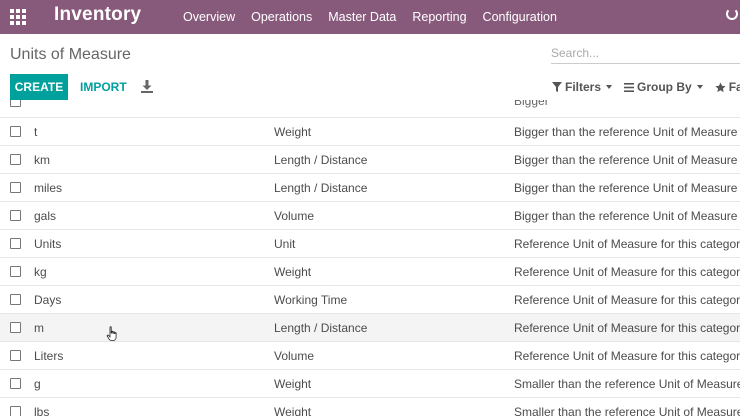  What do you see at coordinates (732, 14) in the screenshot?
I see `refresh-icon` at bounding box center [732, 14].